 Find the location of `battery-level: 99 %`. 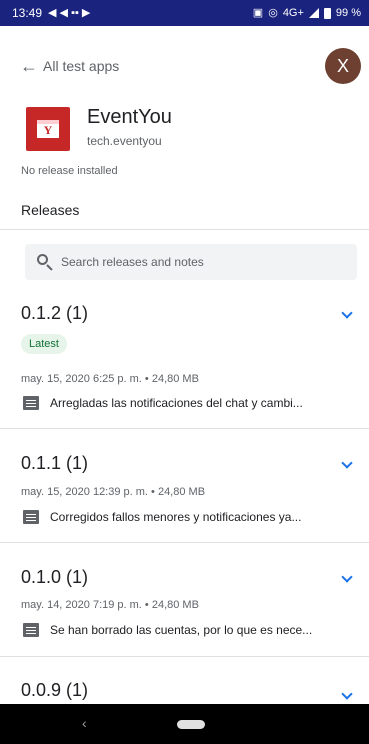

battery-level: 99 % is located at coordinates (348, 13).